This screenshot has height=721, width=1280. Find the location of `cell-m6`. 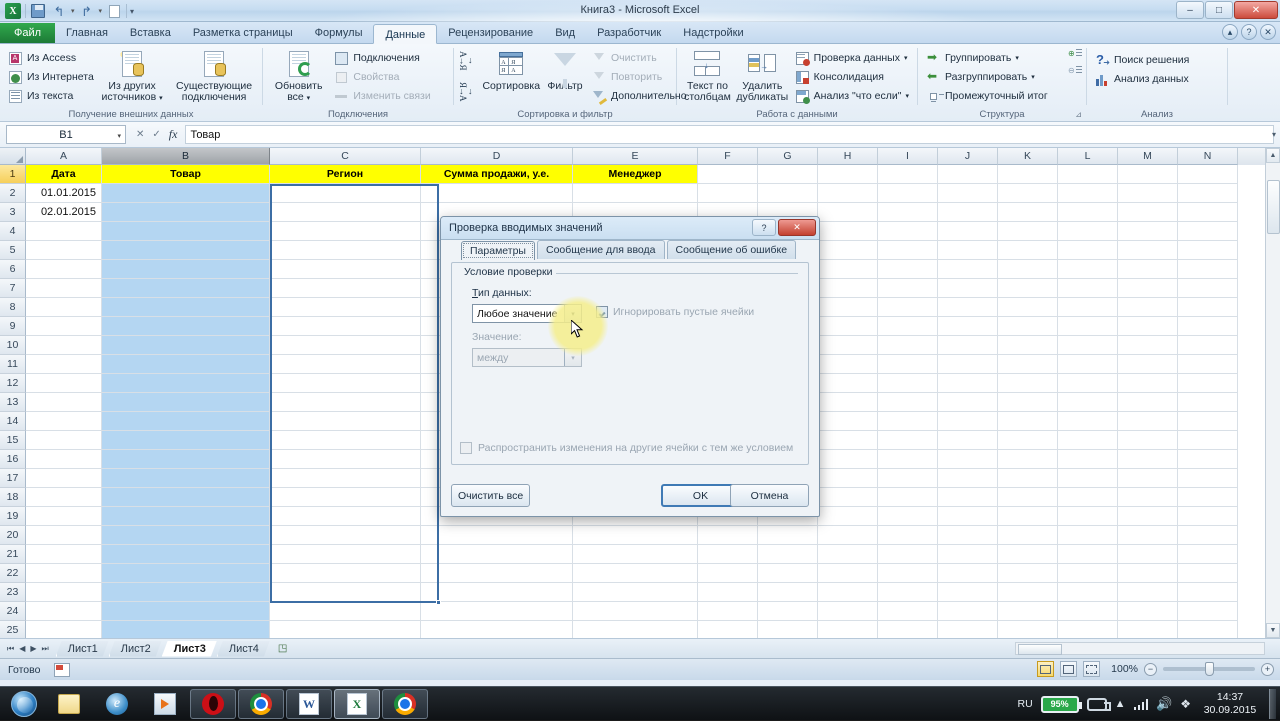

cell-m6 is located at coordinates (1148, 269).